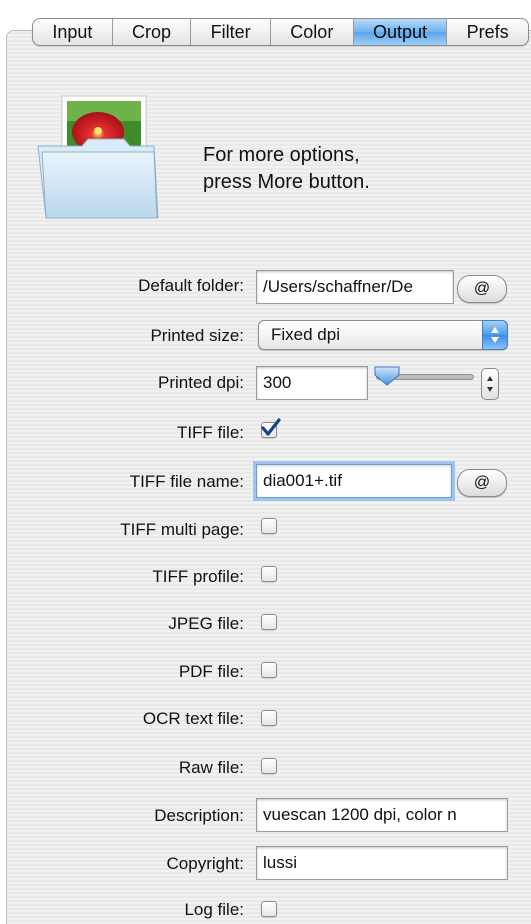  Describe the element at coordinates (495, 335) in the screenshot. I see `up-down-arrows-icon` at that location.